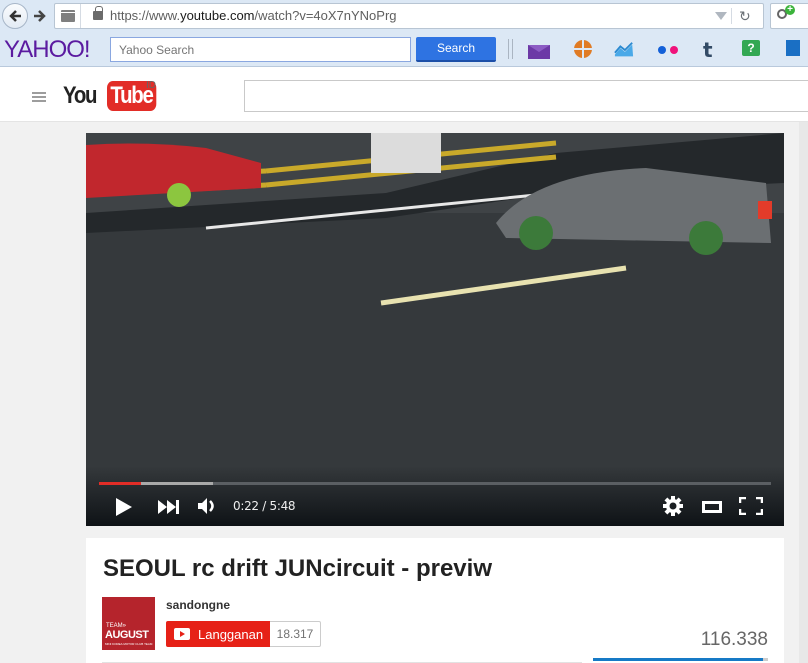 The image size is (808, 663). I want to click on subscriber-count: 18.317, so click(295, 634).